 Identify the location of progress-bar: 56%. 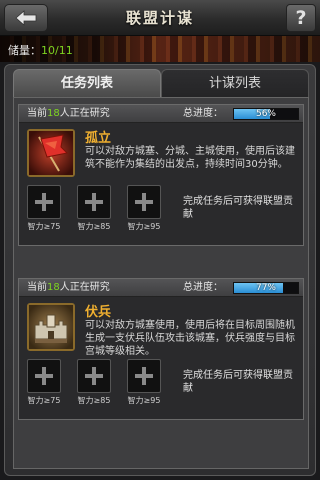
(266, 114).